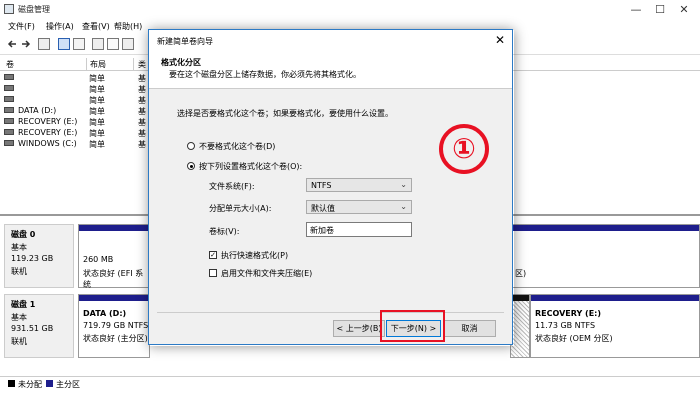 Image resolution: width=700 pixels, height=409 pixels. Describe the element at coordinates (350, 10) in the screenshot. I see `window-titlebar: 磁盘管理 — ☐ ✕` at that location.